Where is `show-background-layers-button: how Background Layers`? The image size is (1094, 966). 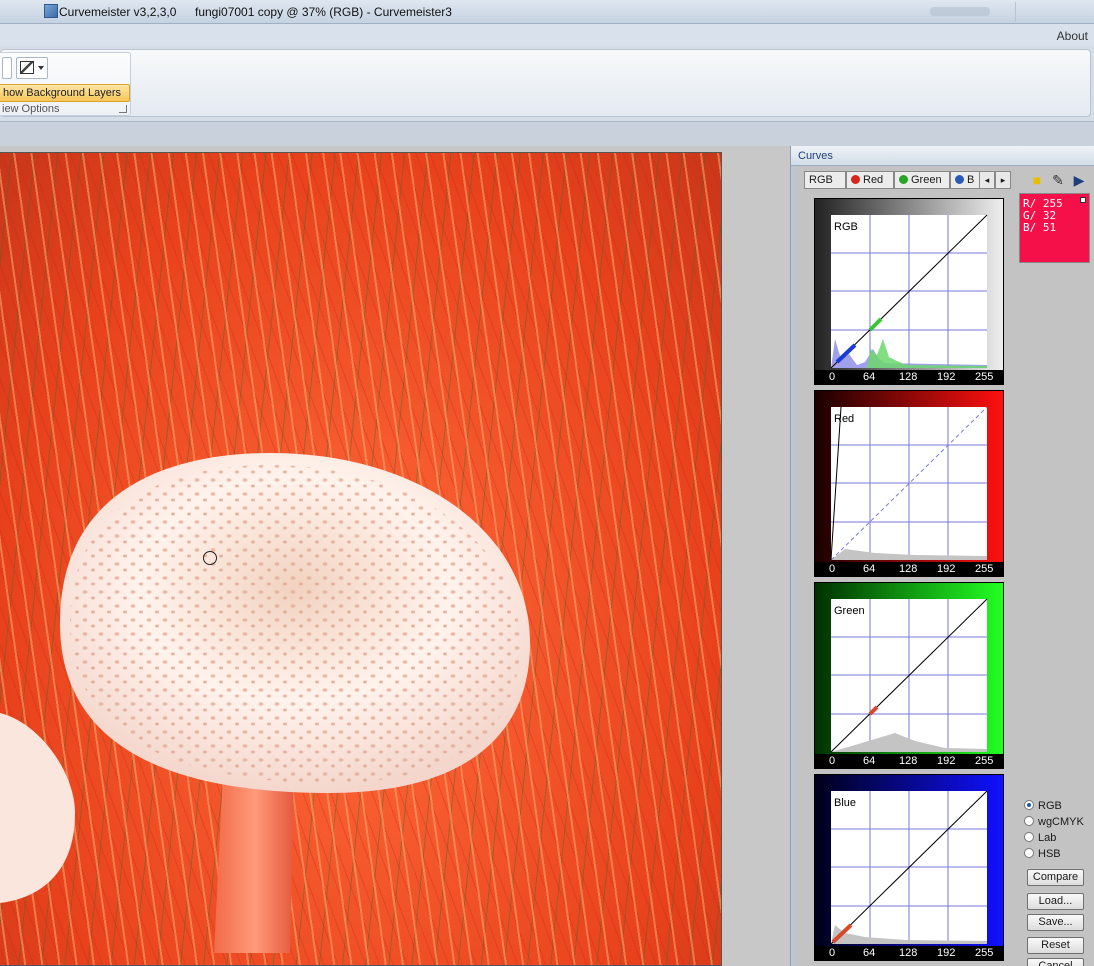 show-background-layers-button: how Background Layers is located at coordinates (65, 93).